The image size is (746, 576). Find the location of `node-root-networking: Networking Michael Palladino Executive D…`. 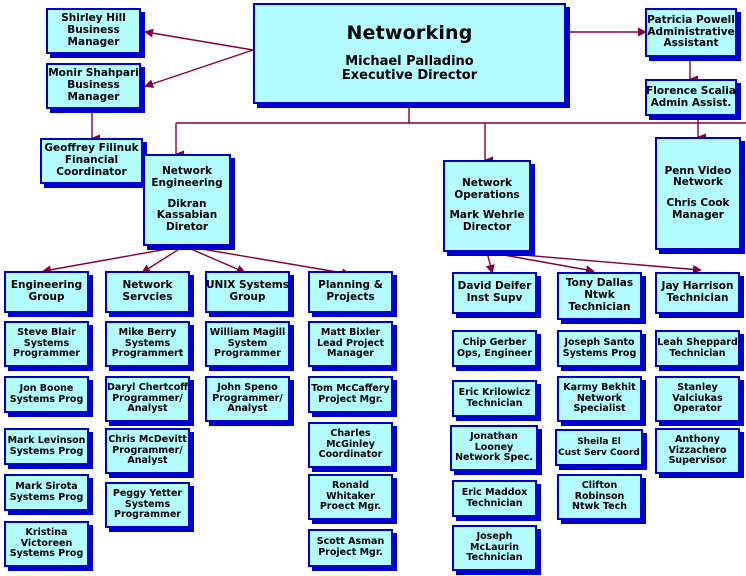

node-root-networking: Networking Michael Palladino Executive D… is located at coordinates (409, 53).